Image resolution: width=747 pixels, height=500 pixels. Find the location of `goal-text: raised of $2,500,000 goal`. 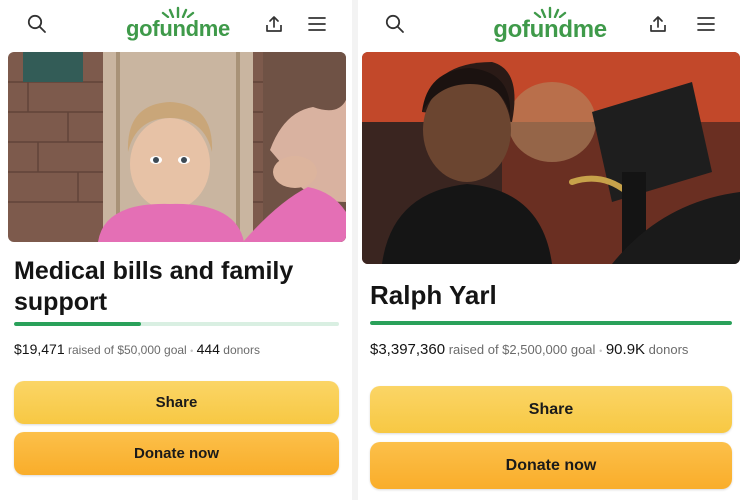

goal-text: raised of $2,500,000 goal is located at coordinates (522, 349).